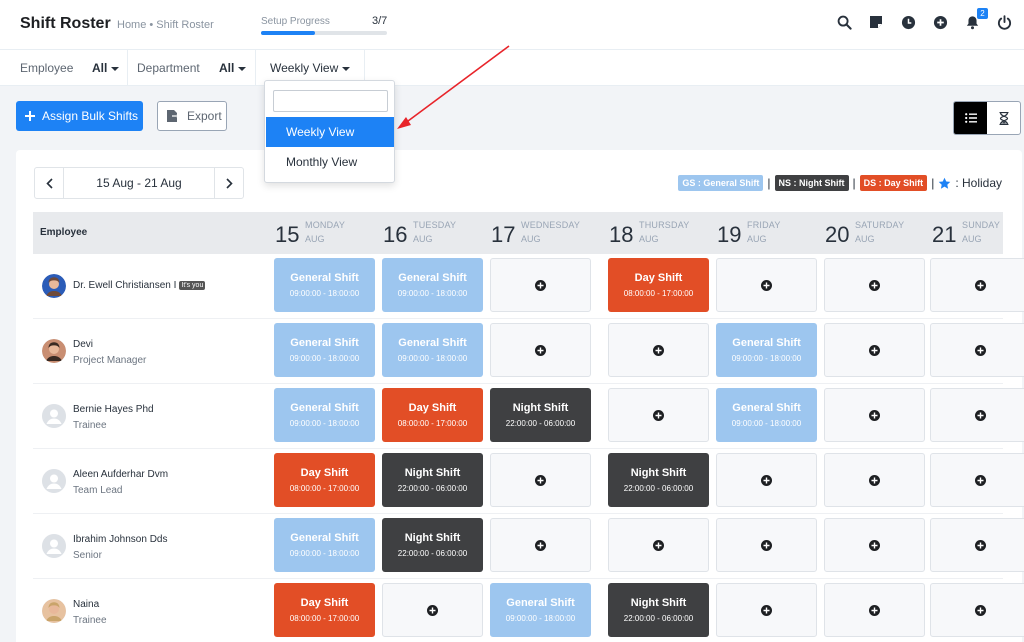 This screenshot has width=1024, height=642. What do you see at coordinates (147, 351) in the screenshot?
I see `employee-cell: Devi Project Manager` at bounding box center [147, 351].